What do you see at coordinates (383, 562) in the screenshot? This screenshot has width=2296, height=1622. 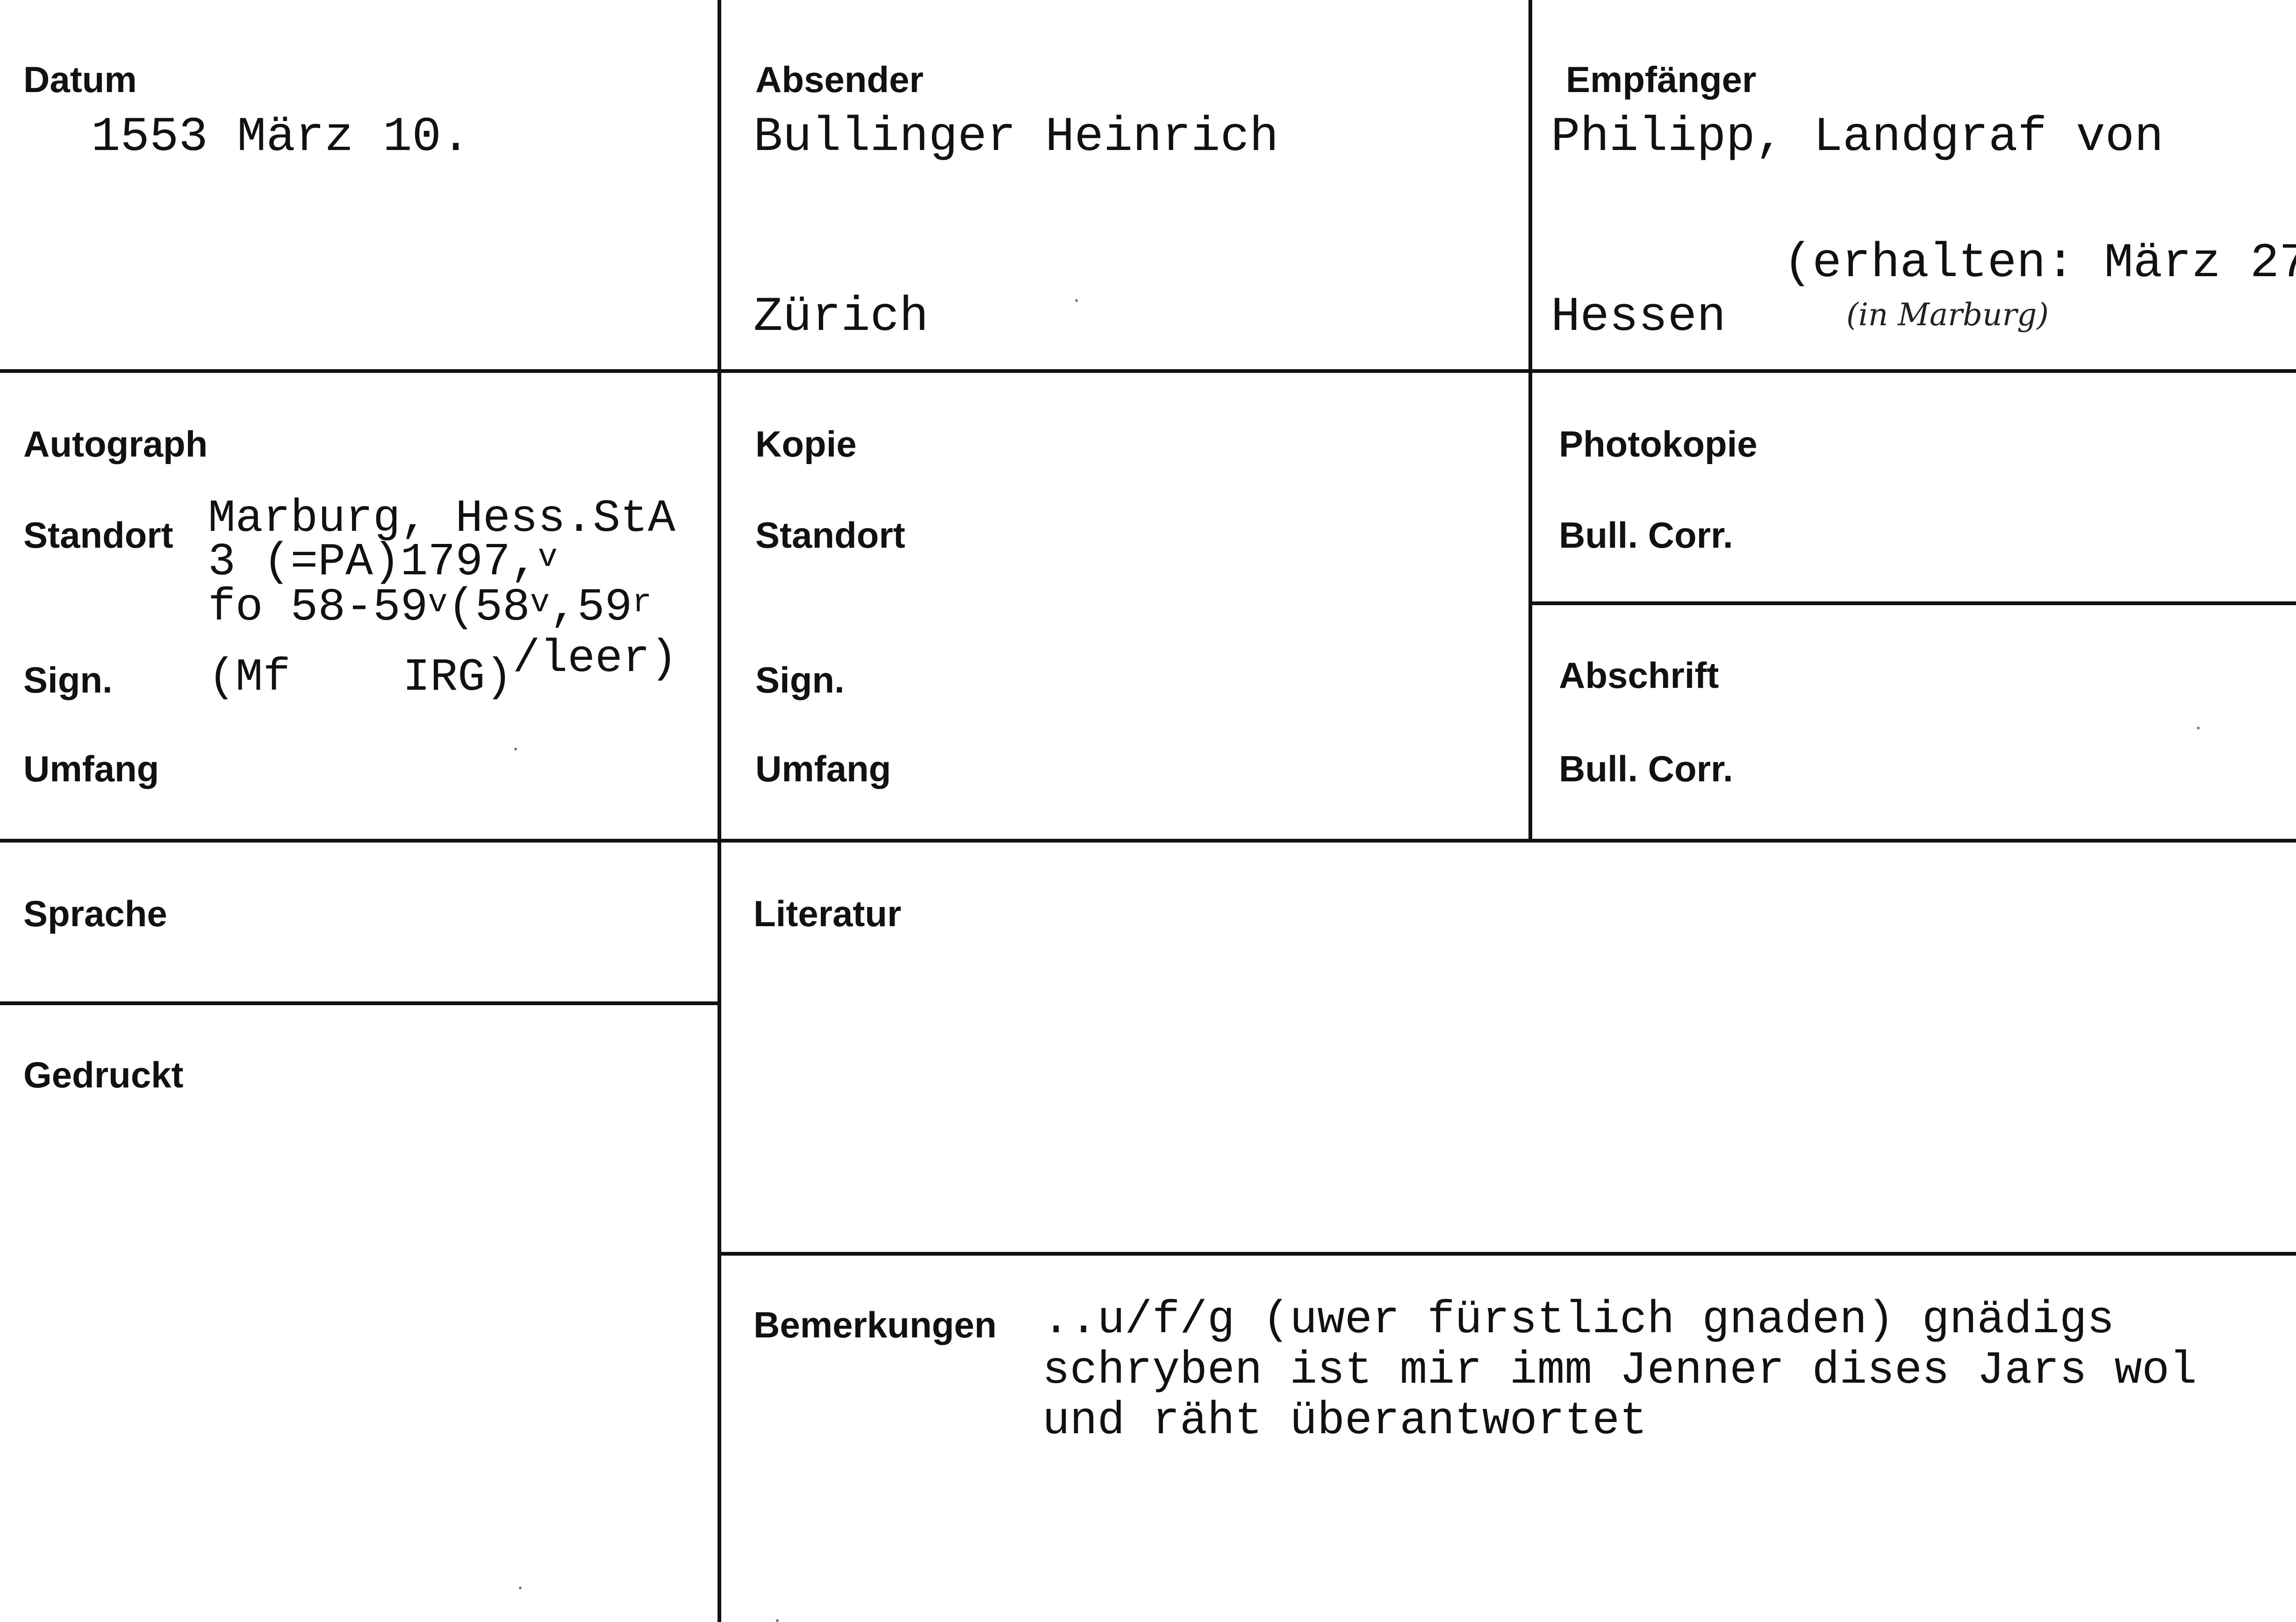 I see `autograph-standort-line2: 3 (=PA)1797,v` at bounding box center [383, 562].